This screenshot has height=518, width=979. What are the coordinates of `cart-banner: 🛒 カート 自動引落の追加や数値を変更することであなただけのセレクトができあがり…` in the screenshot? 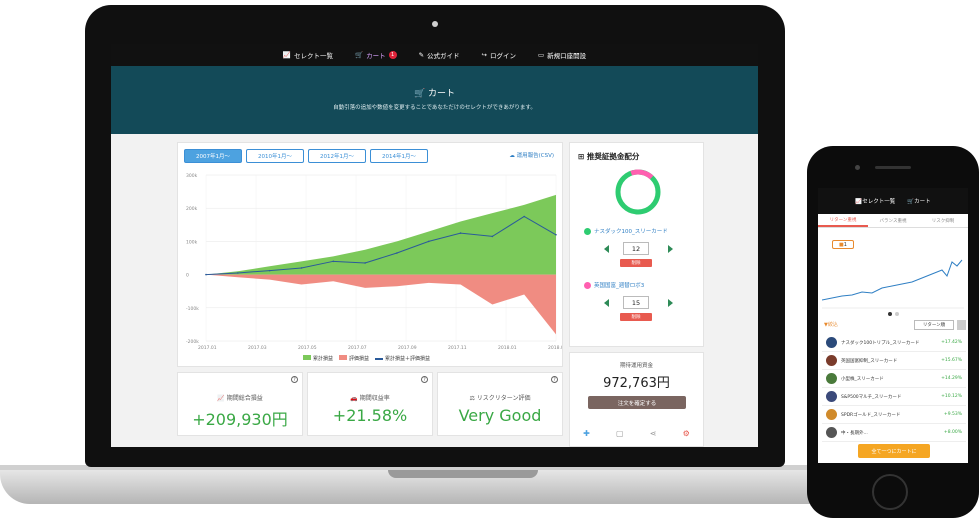 It's located at (434, 100).